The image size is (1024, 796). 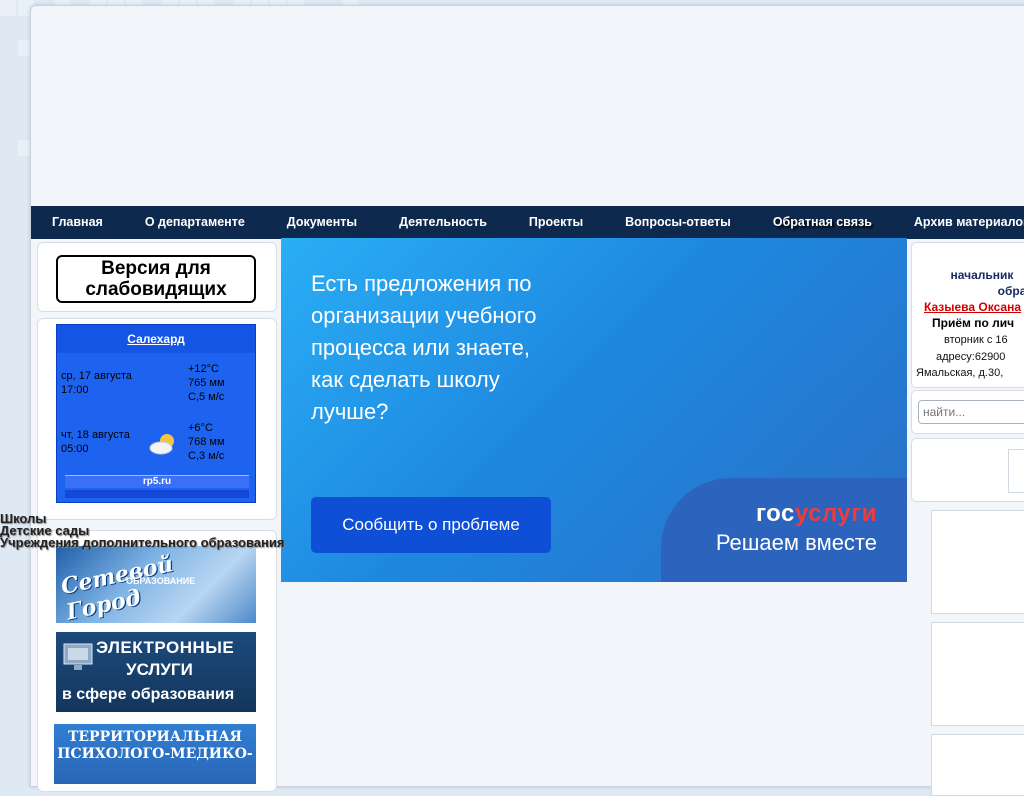 I want to click on weather-day1-pressure: 765 мм, so click(x=206, y=383).